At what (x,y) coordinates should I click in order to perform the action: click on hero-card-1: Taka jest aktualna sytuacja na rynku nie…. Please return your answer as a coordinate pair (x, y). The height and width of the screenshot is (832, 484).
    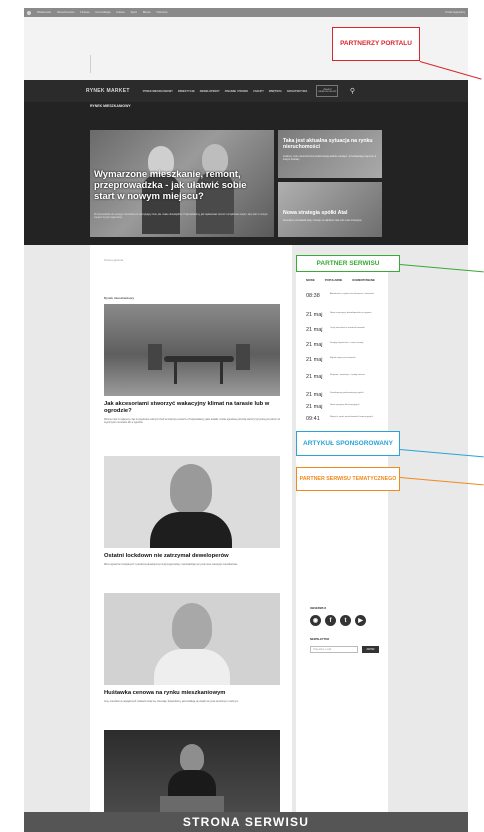
    Looking at the image, I should click on (330, 154).